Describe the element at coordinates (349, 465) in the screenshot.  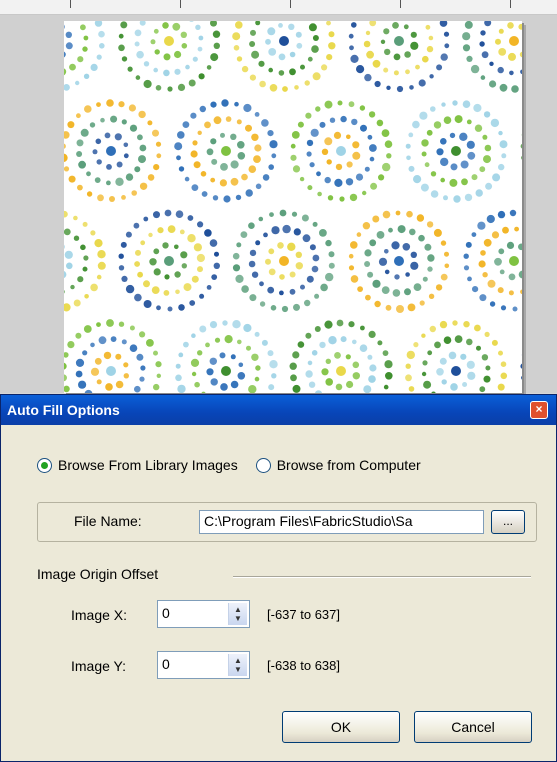
I see `radio-browse-computer-label: Browse from Computer` at that location.